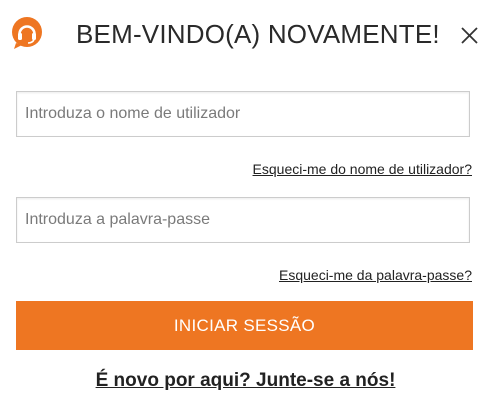 The height and width of the screenshot is (409, 491). Describe the element at coordinates (243, 220) in the screenshot. I see `password-input` at that location.